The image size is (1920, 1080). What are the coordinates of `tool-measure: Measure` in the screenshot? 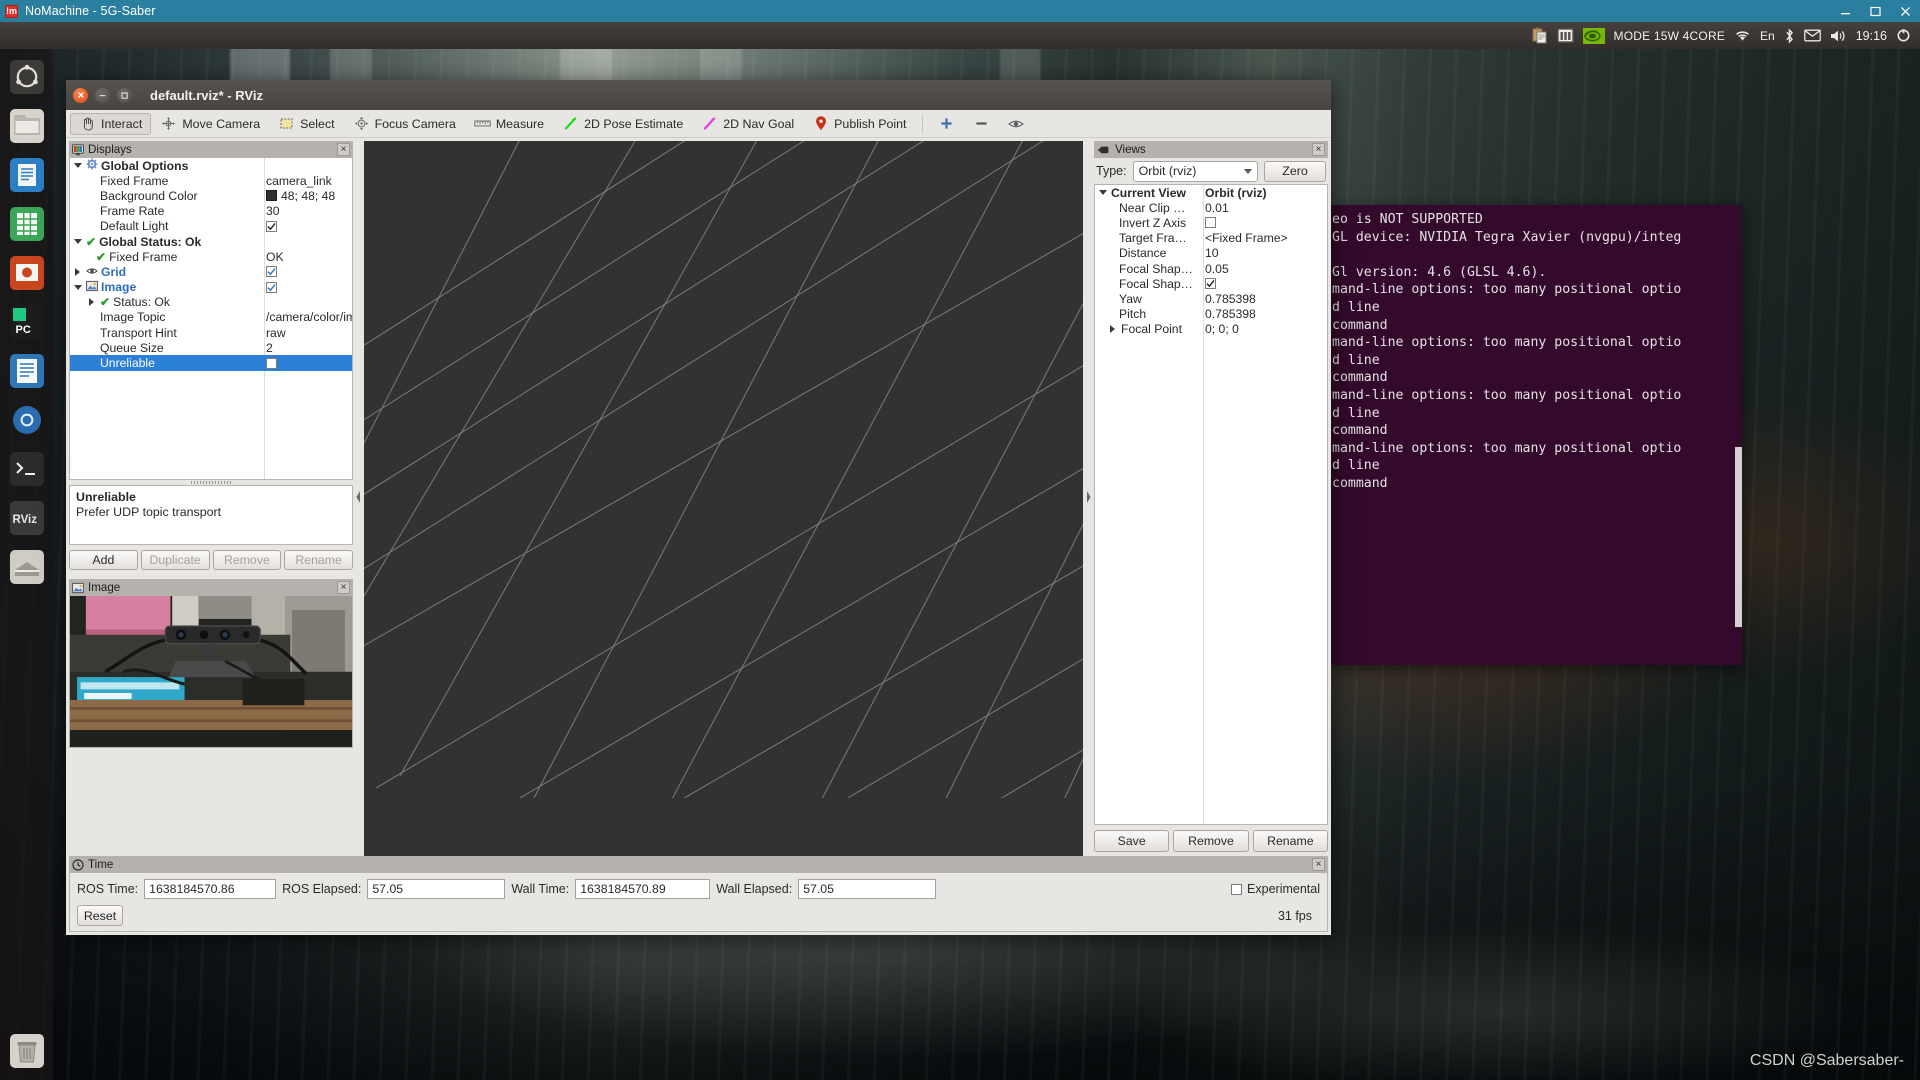 It's located at (509, 124).